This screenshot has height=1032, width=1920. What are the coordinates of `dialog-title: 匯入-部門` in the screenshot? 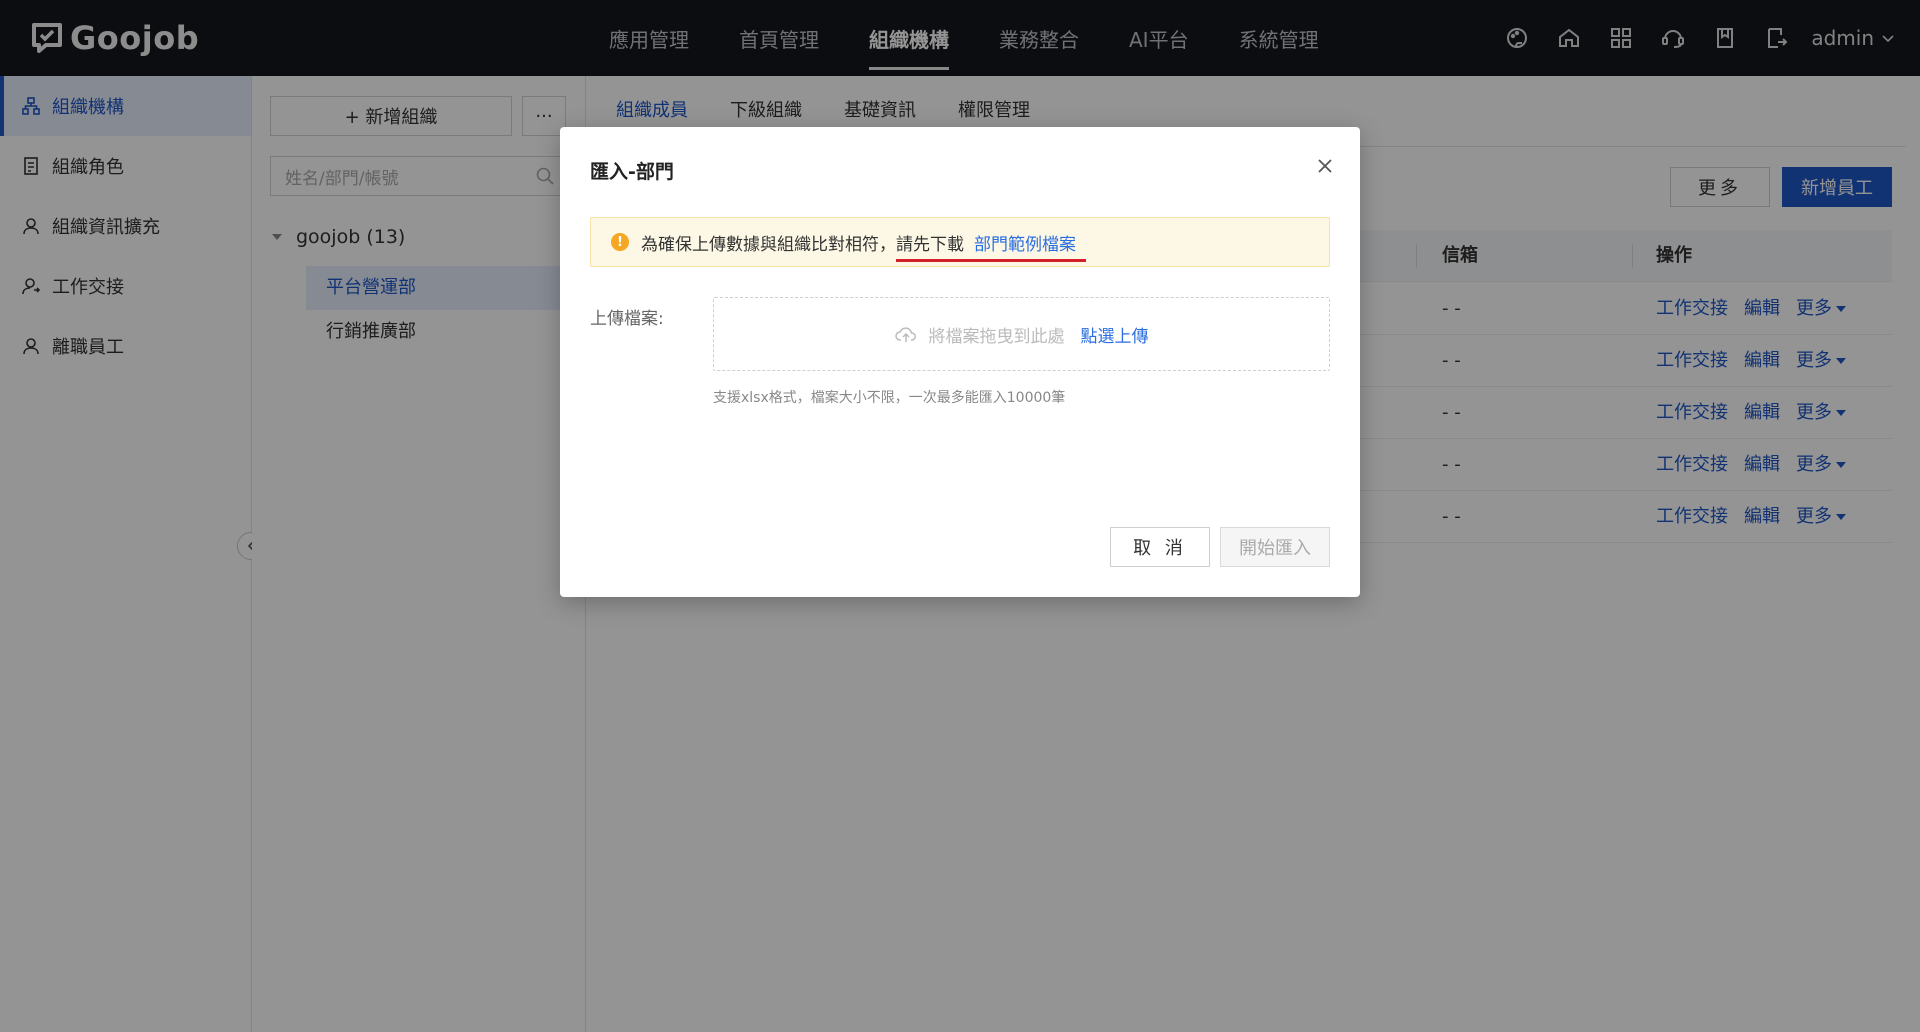 It's located at (632, 172).